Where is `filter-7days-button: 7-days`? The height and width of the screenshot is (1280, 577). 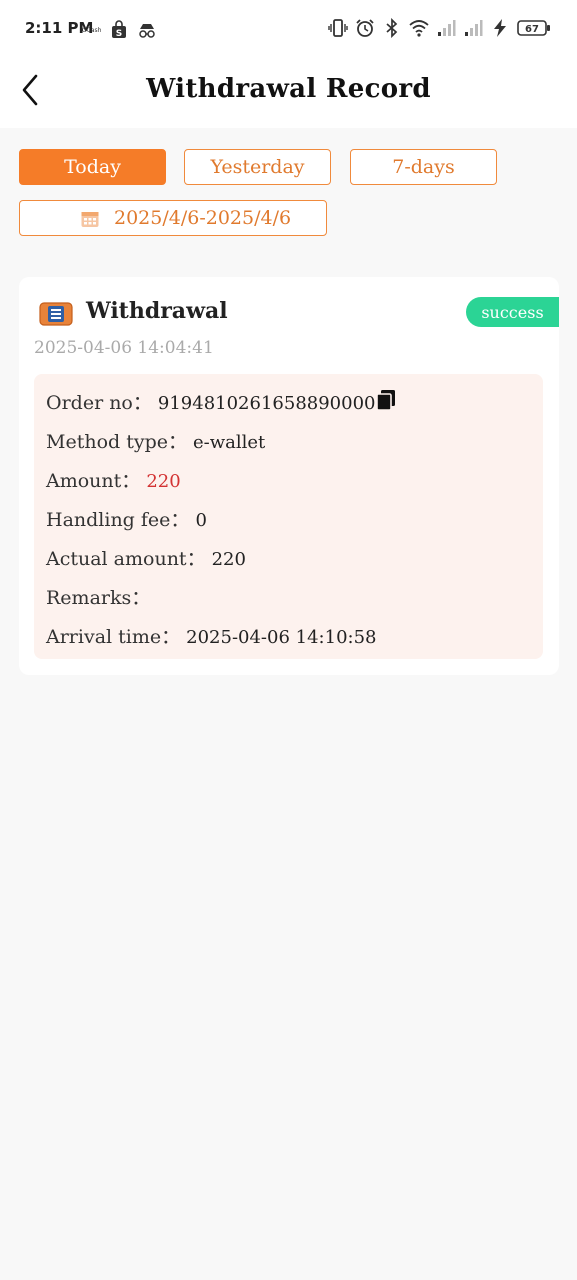 filter-7days-button: 7-days is located at coordinates (423, 167).